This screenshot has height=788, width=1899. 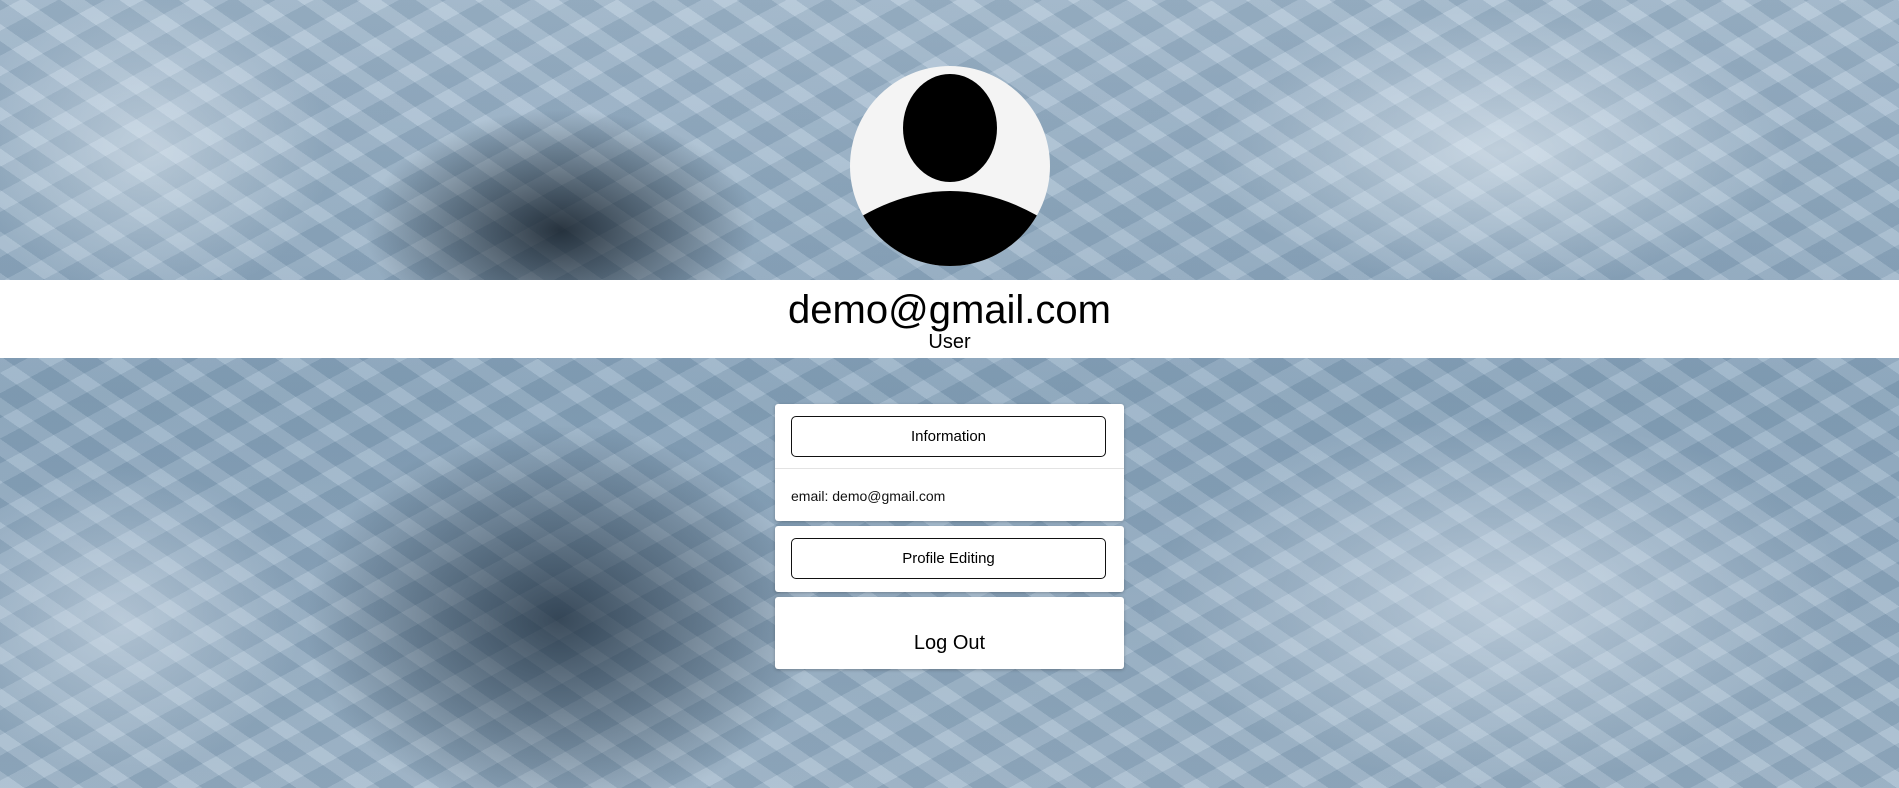 I want to click on information-email-value: demo@gmail.com, so click(x=889, y=496).